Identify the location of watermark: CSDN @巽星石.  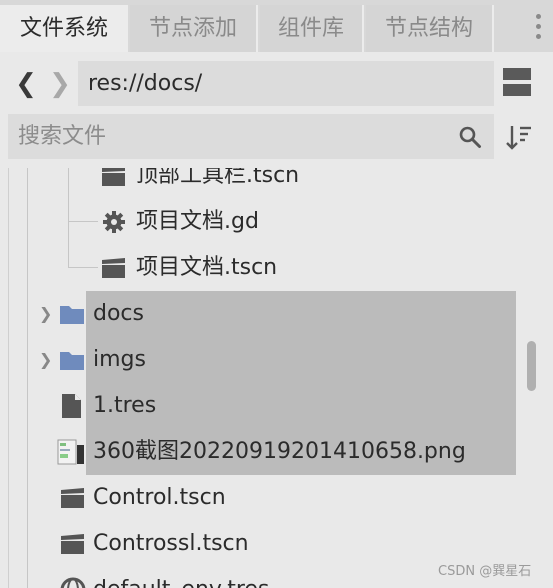
(485, 571).